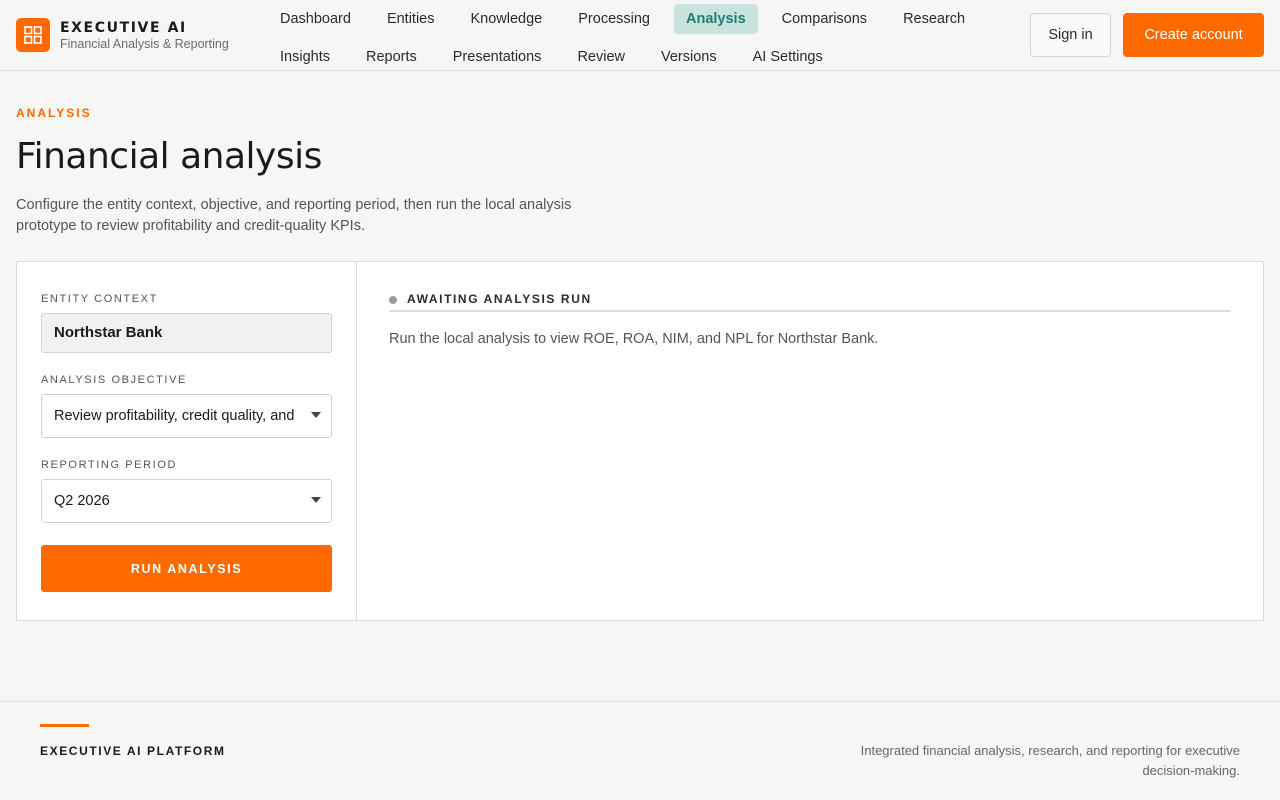  What do you see at coordinates (99, 299) in the screenshot?
I see `entity-context-label: ENTITY CONTEXT` at bounding box center [99, 299].